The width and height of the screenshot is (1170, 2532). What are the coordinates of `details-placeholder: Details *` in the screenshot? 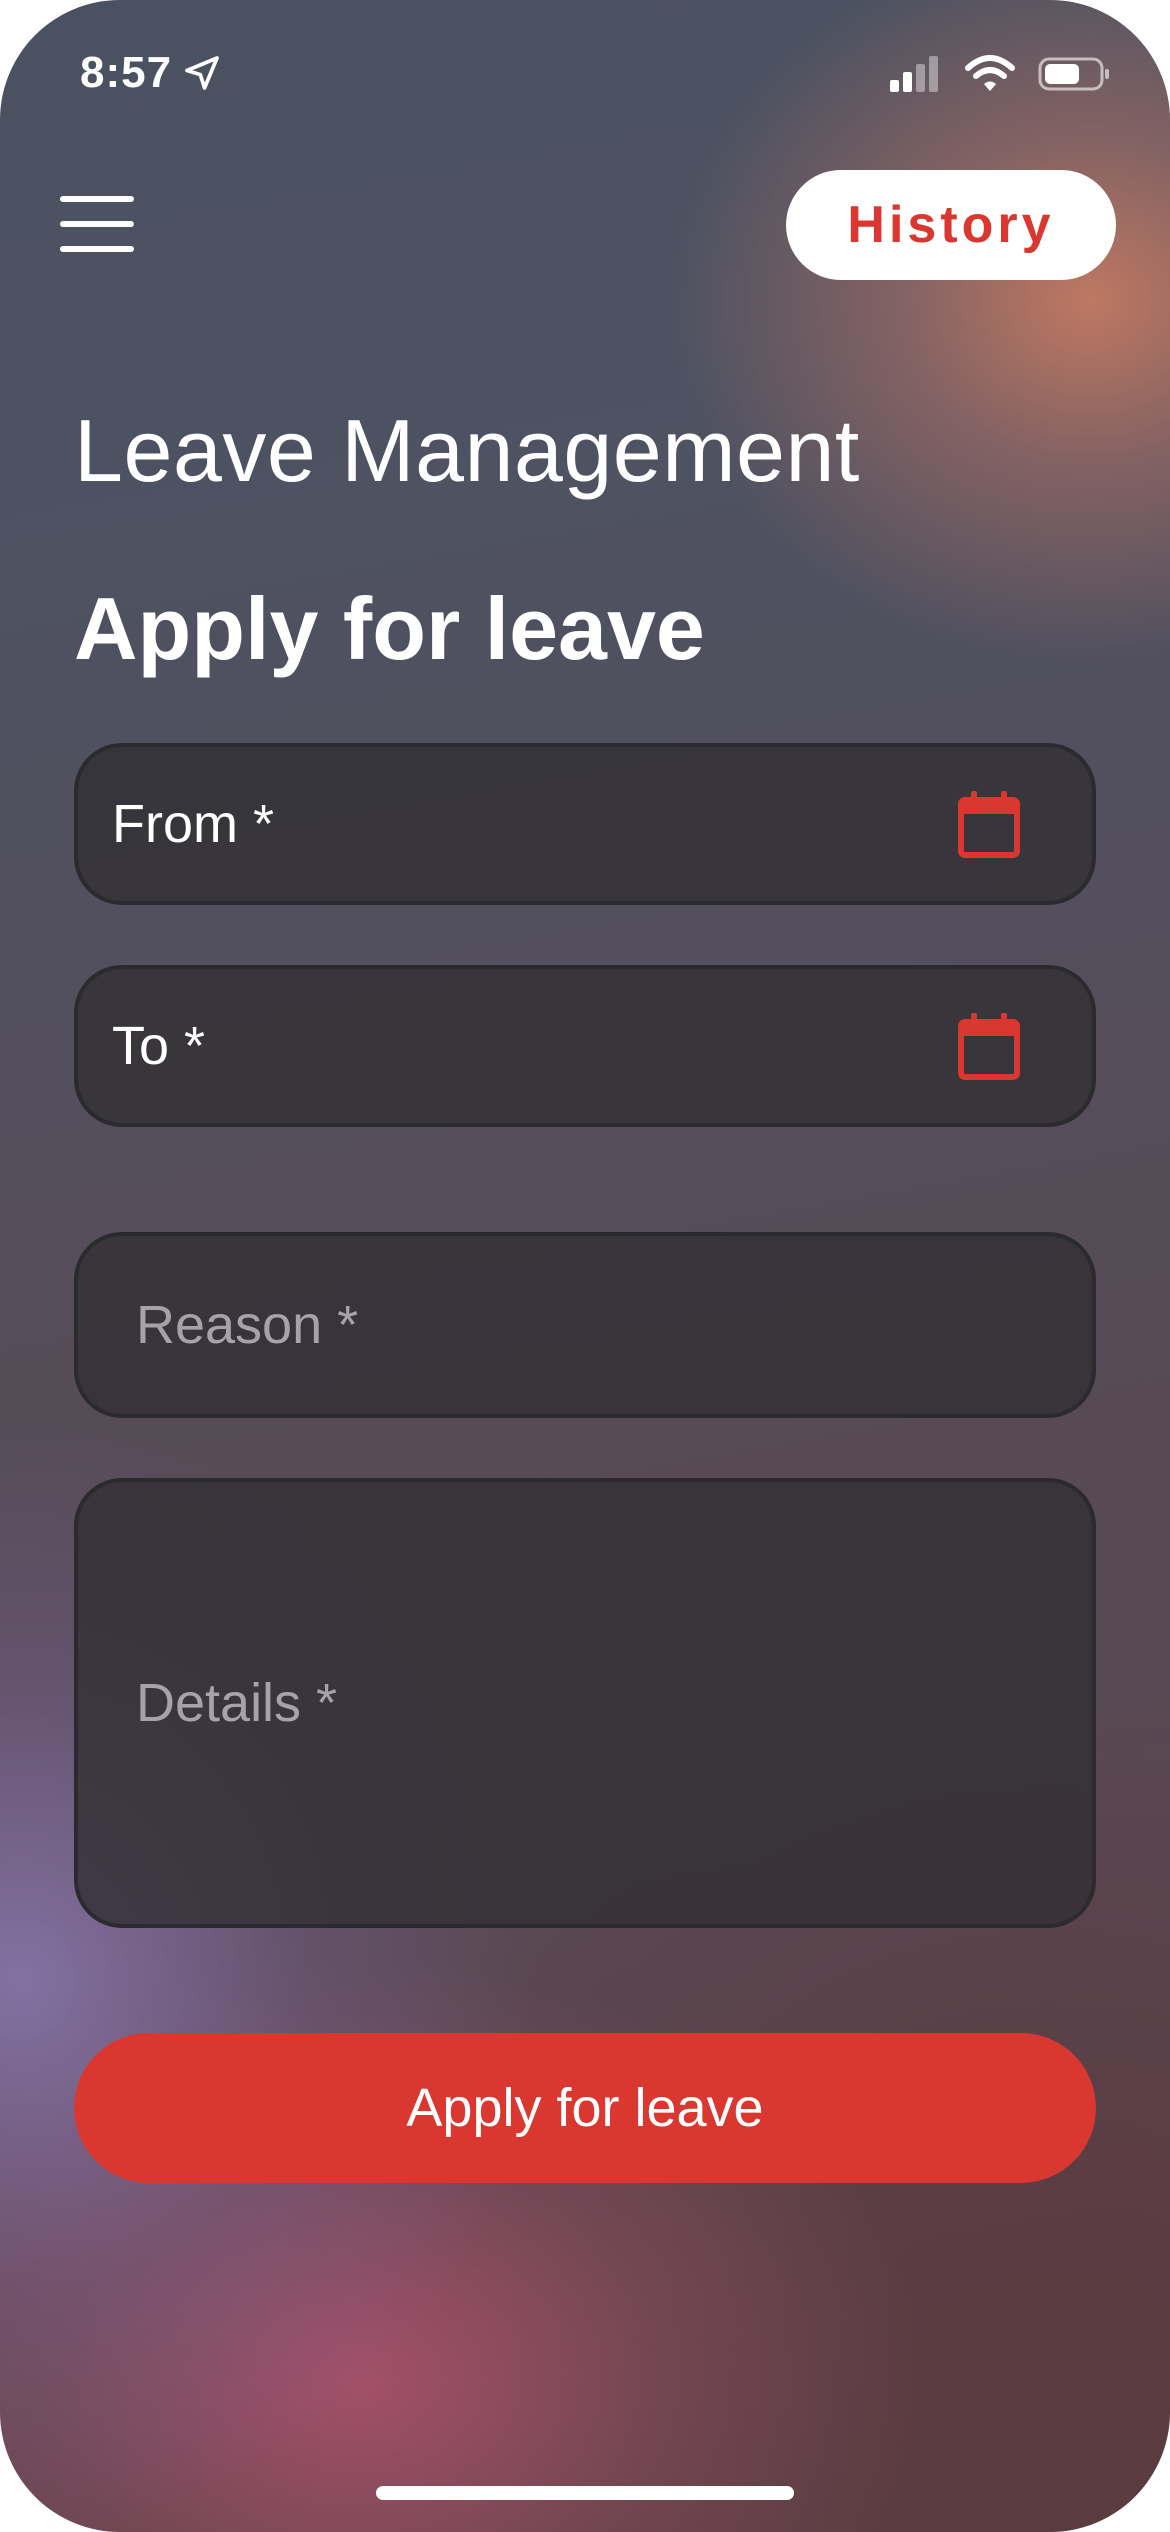 It's located at (237, 1703).